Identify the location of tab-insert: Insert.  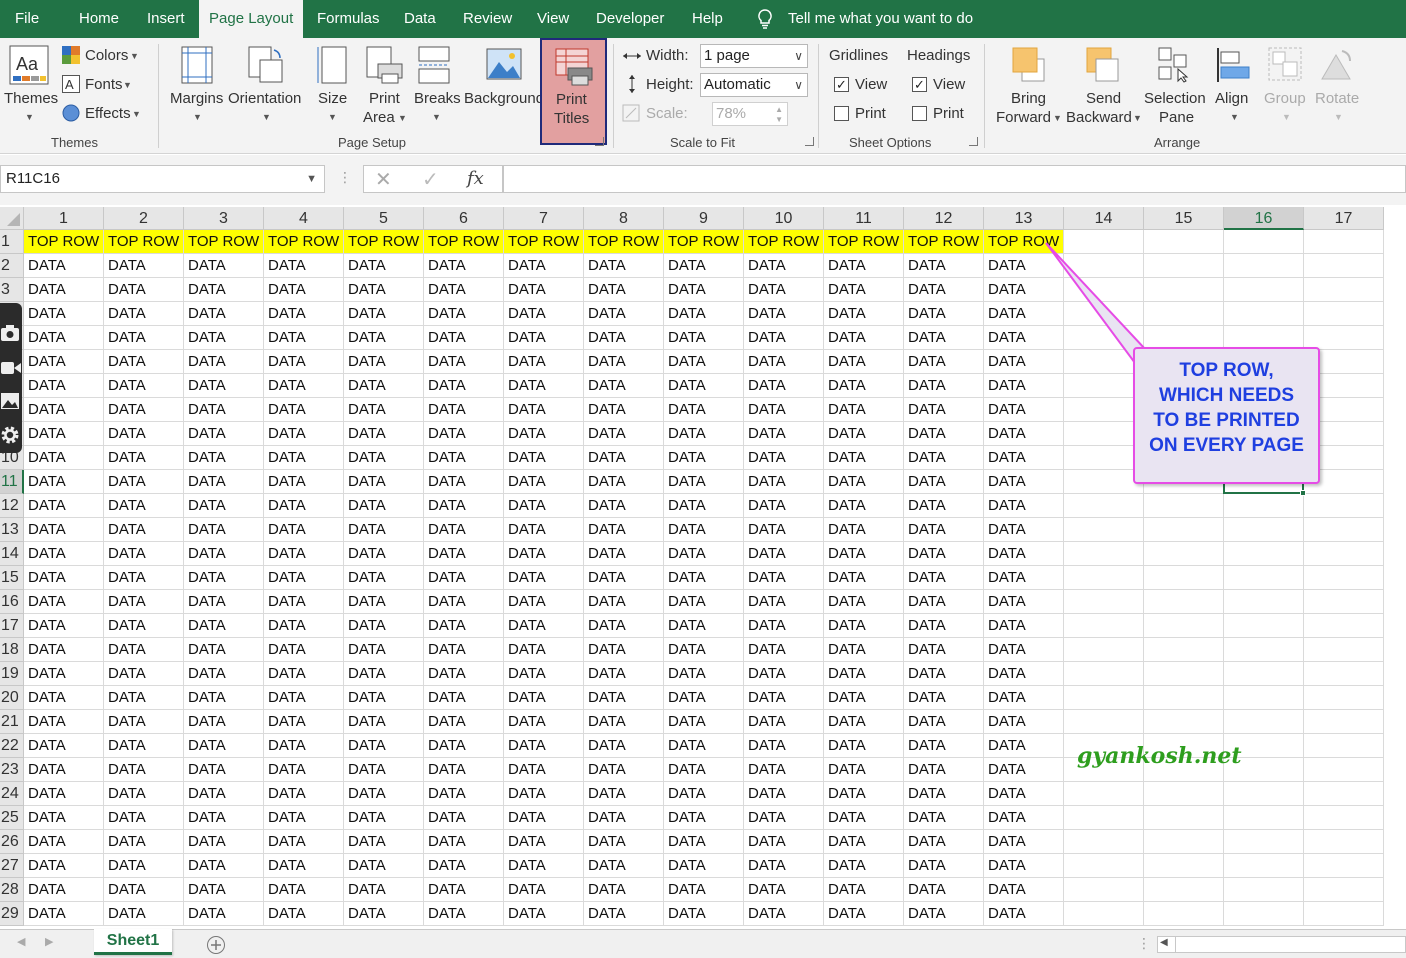
(166, 19).